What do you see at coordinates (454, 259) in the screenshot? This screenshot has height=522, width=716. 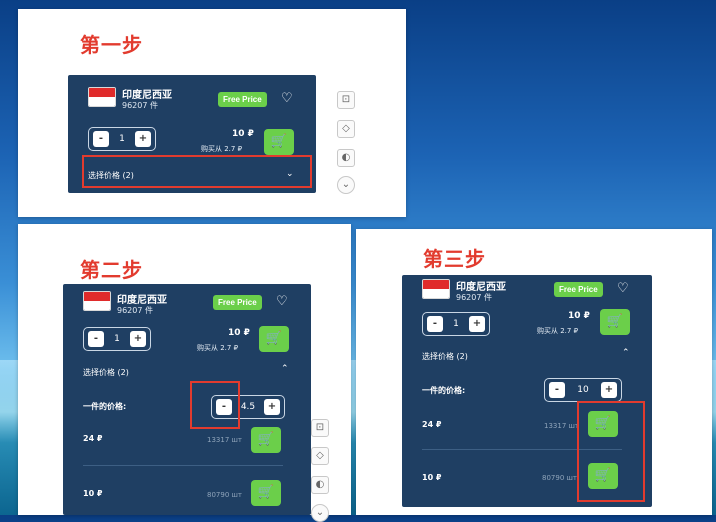 I see `step3-label: 第三步` at bounding box center [454, 259].